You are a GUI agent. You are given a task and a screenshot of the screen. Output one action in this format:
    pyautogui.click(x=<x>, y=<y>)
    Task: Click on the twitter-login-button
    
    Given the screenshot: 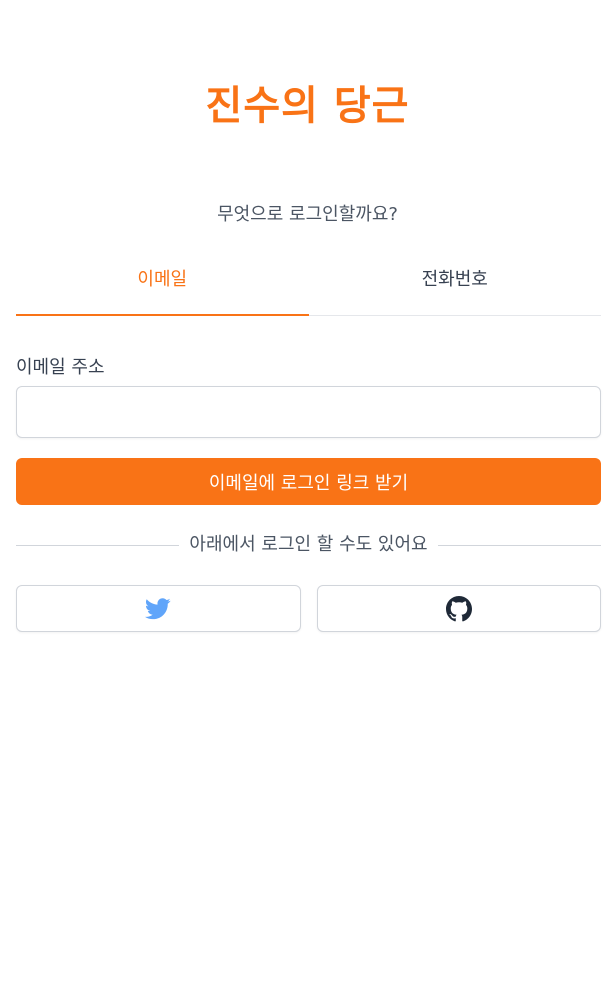 What is the action you would take?
    pyautogui.click(x=158, y=608)
    